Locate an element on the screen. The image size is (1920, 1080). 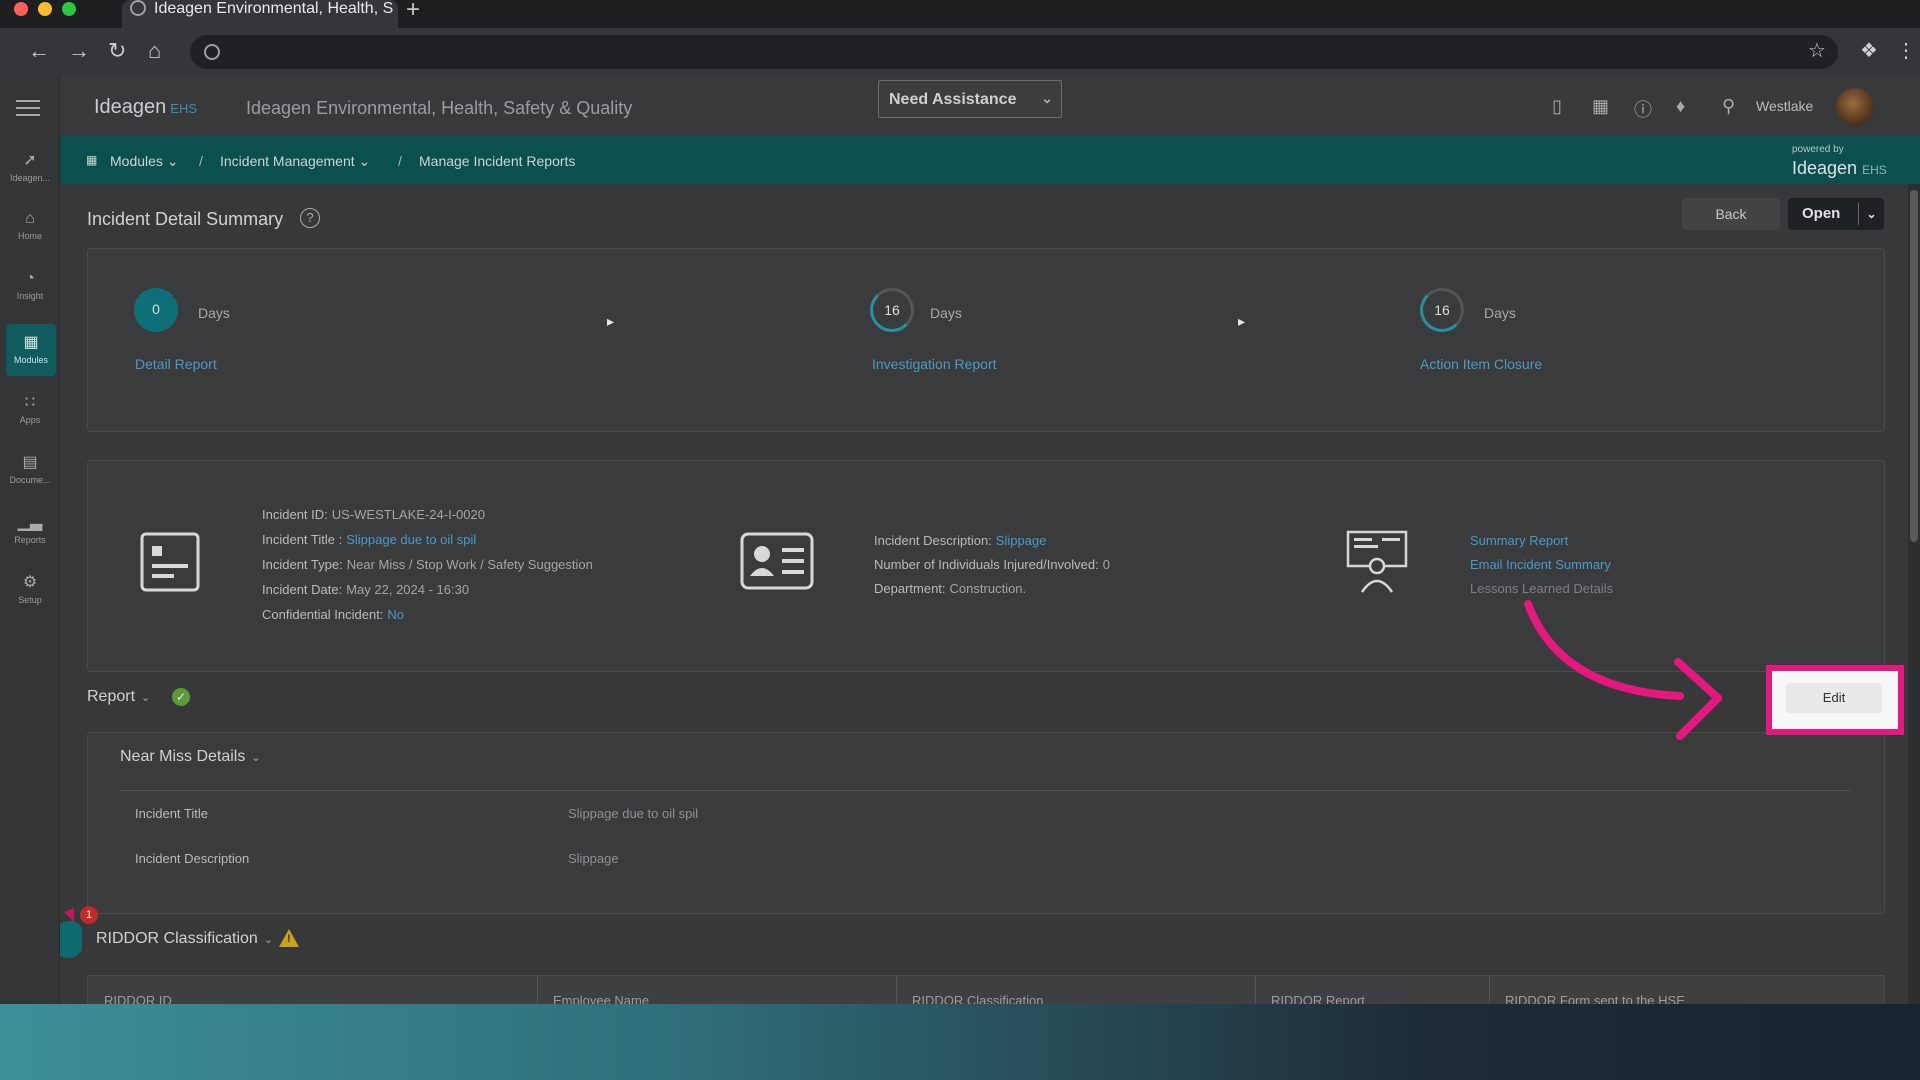
summary-report-link: Summary Report is located at coordinates (1519, 540).